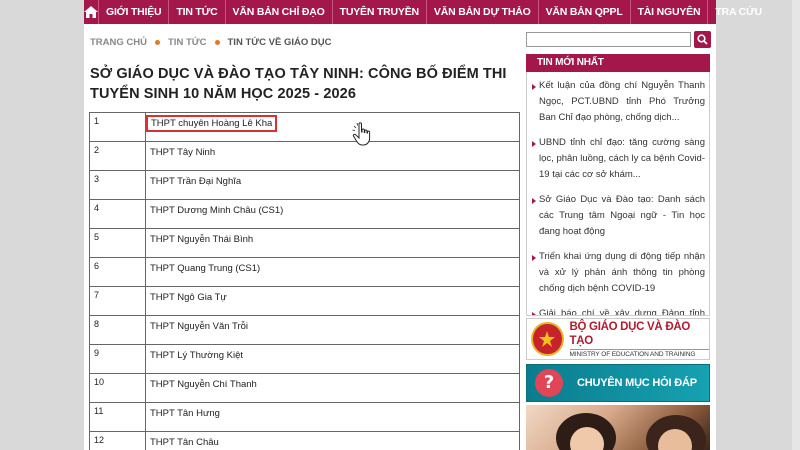  What do you see at coordinates (117, 388) in the screenshot?
I see `row-number: 10` at bounding box center [117, 388].